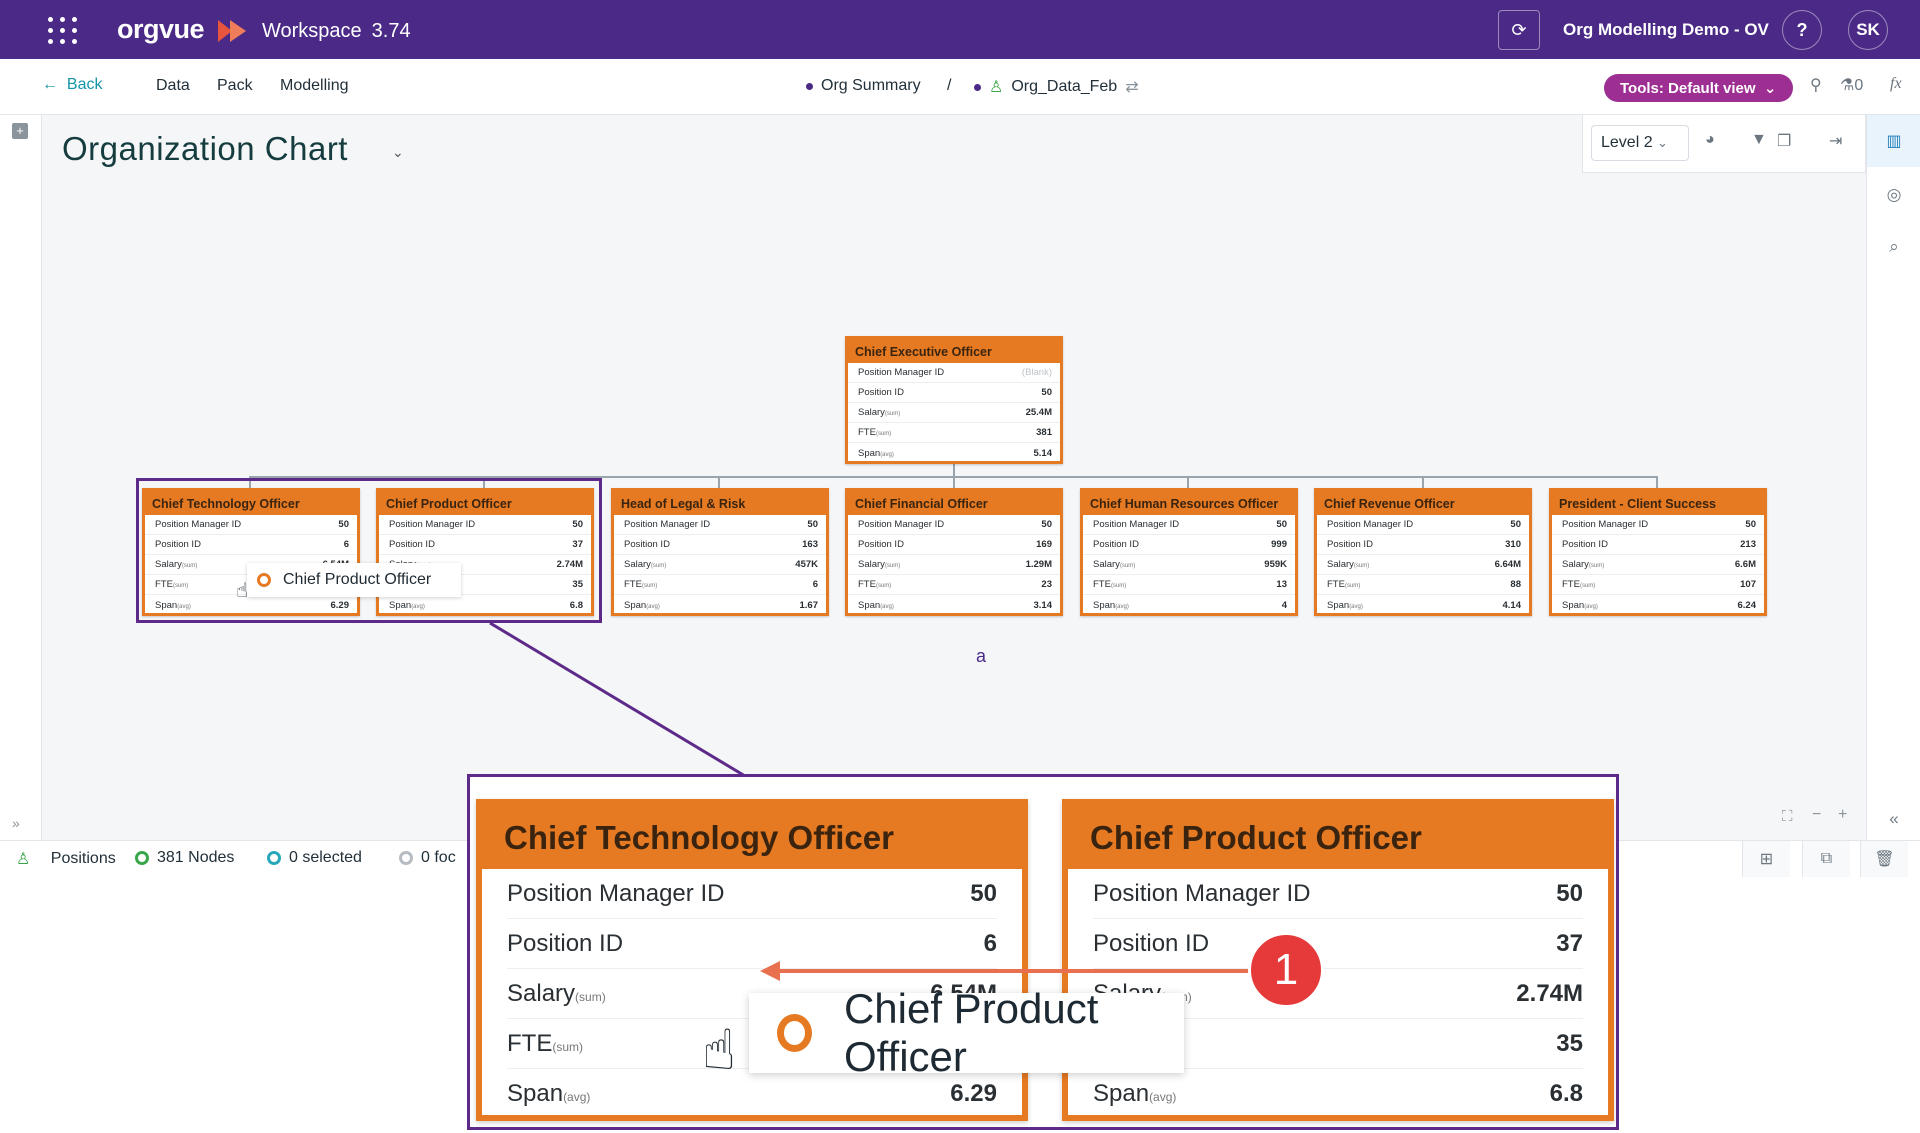  Describe the element at coordinates (1043, 605) in the screenshot. I see `field-value: 3.14` at that location.